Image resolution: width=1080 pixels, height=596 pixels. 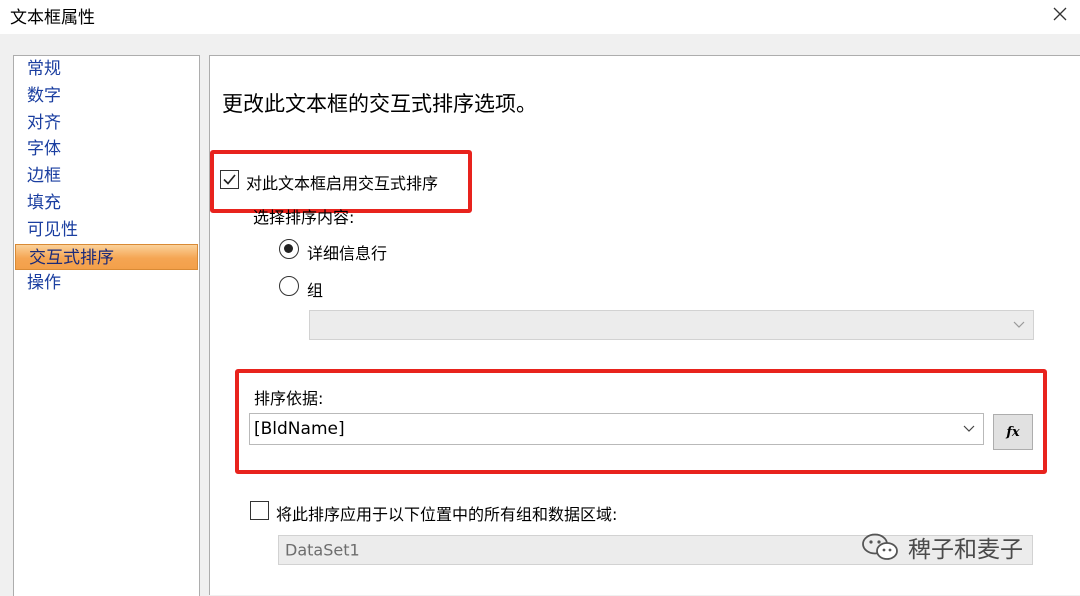 I want to click on close-icon, so click(x=1060, y=14).